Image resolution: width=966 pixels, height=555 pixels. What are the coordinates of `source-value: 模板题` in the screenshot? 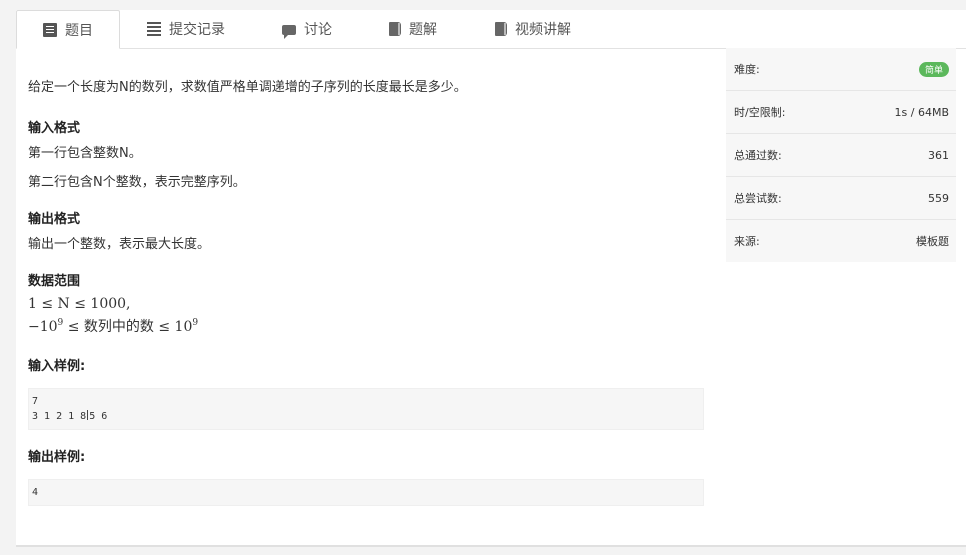 It's located at (932, 241).